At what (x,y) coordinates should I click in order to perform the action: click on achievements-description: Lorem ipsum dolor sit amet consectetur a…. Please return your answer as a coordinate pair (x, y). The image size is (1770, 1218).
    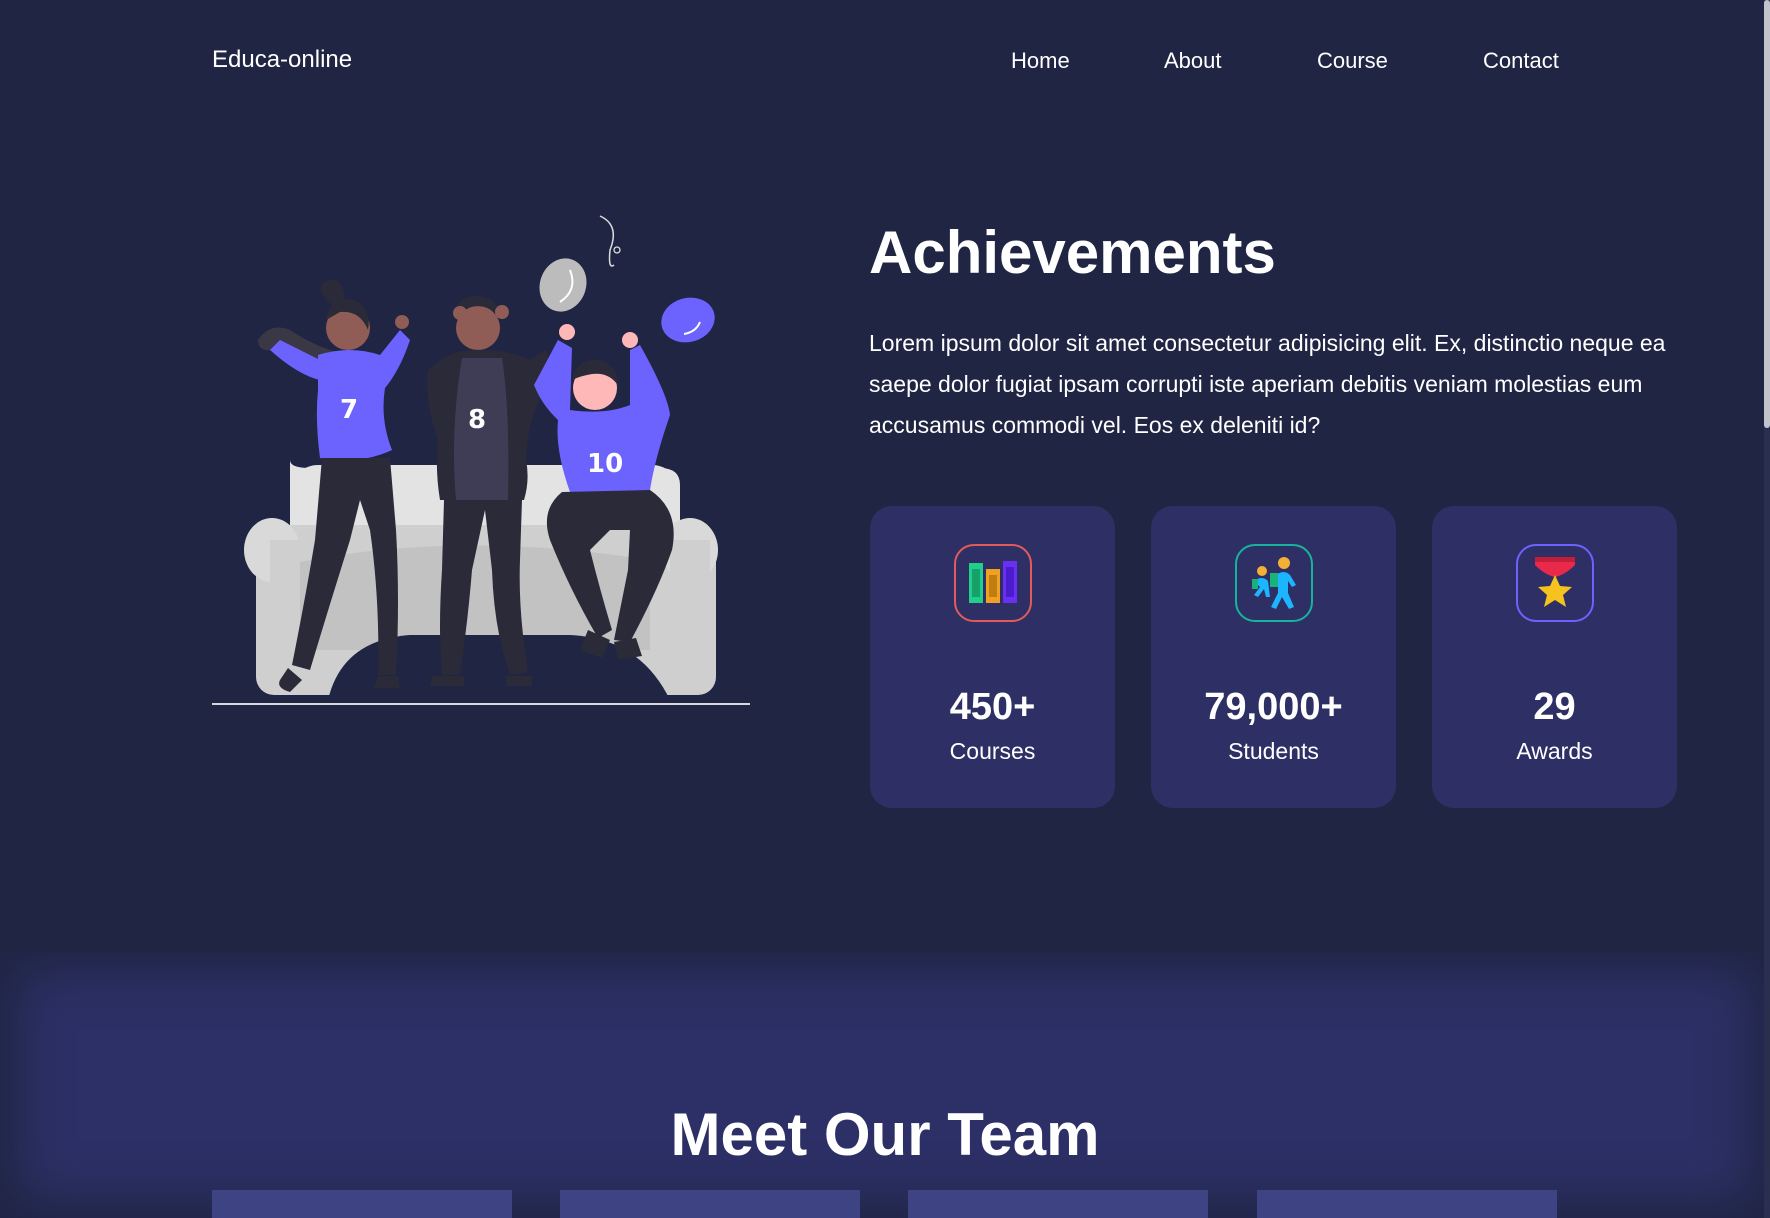
    Looking at the image, I should click on (1267, 384).